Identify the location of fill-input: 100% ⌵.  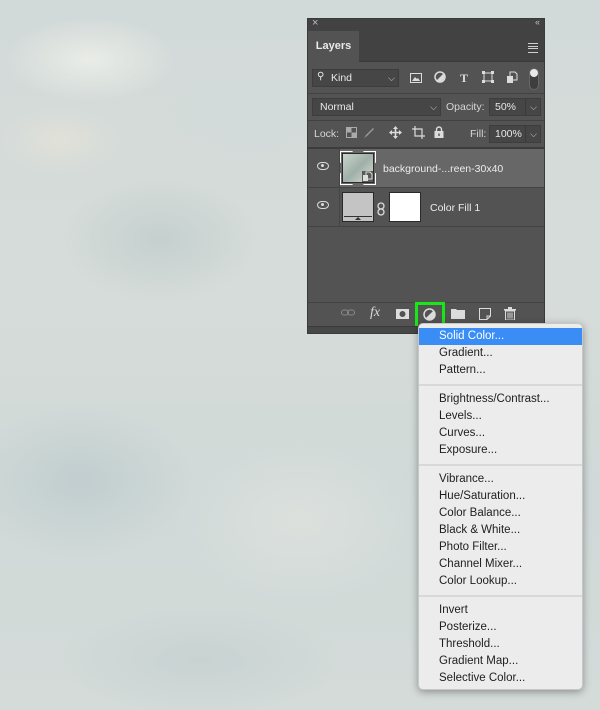
(515, 134).